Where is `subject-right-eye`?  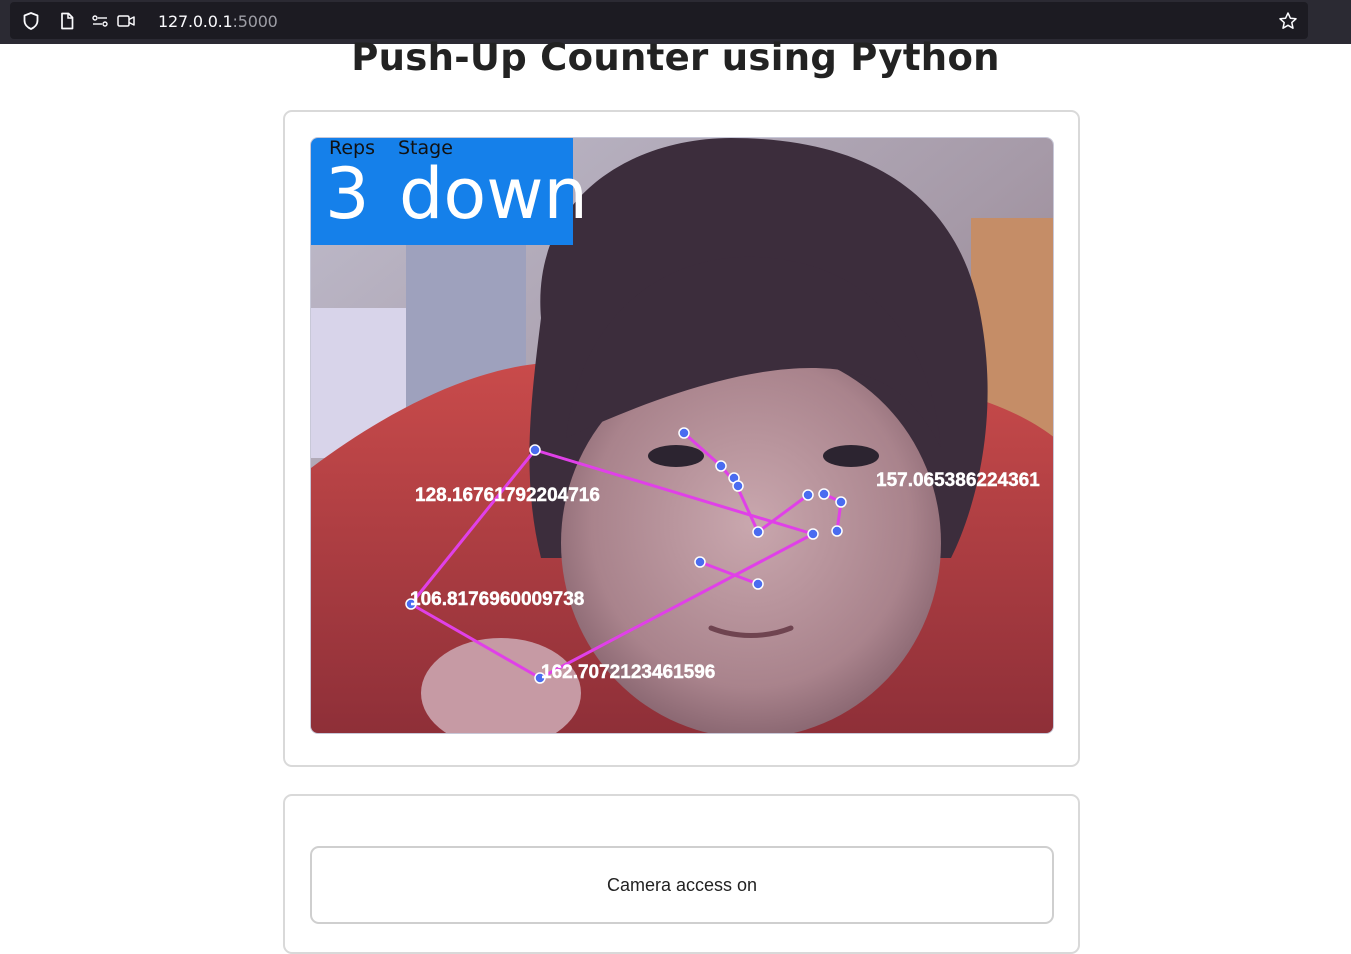
subject-right-eye is located at coordinates (851, 456).